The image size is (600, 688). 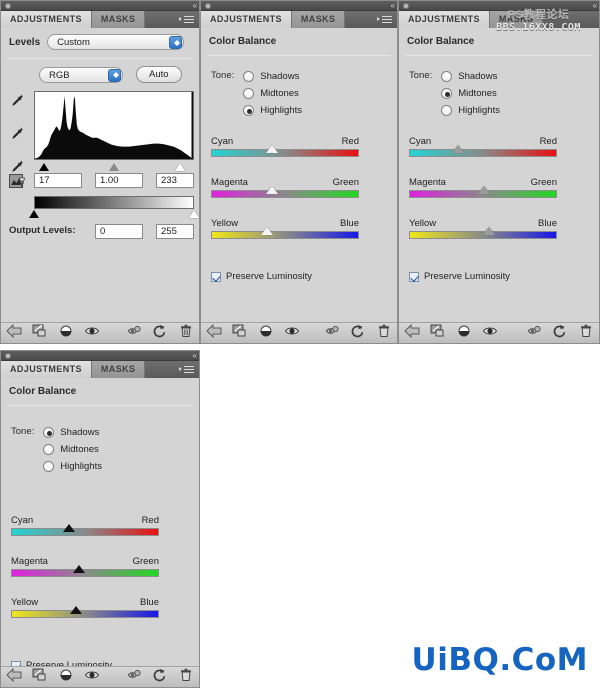 I want to click on preserve-luminosity-row: Preserve Luminosity, so click(x=499, y=270).